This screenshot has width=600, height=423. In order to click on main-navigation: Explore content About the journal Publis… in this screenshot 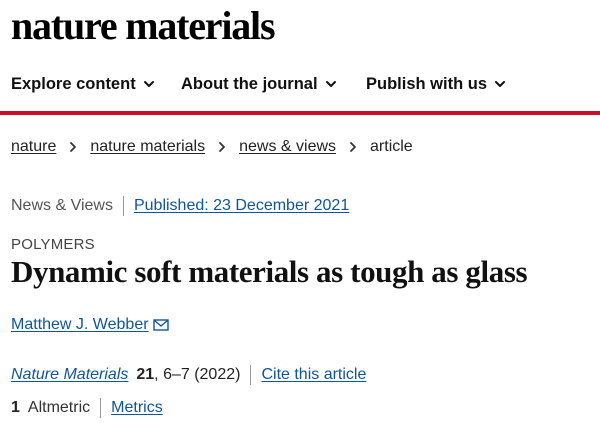, I will do `click(300, 84)`.